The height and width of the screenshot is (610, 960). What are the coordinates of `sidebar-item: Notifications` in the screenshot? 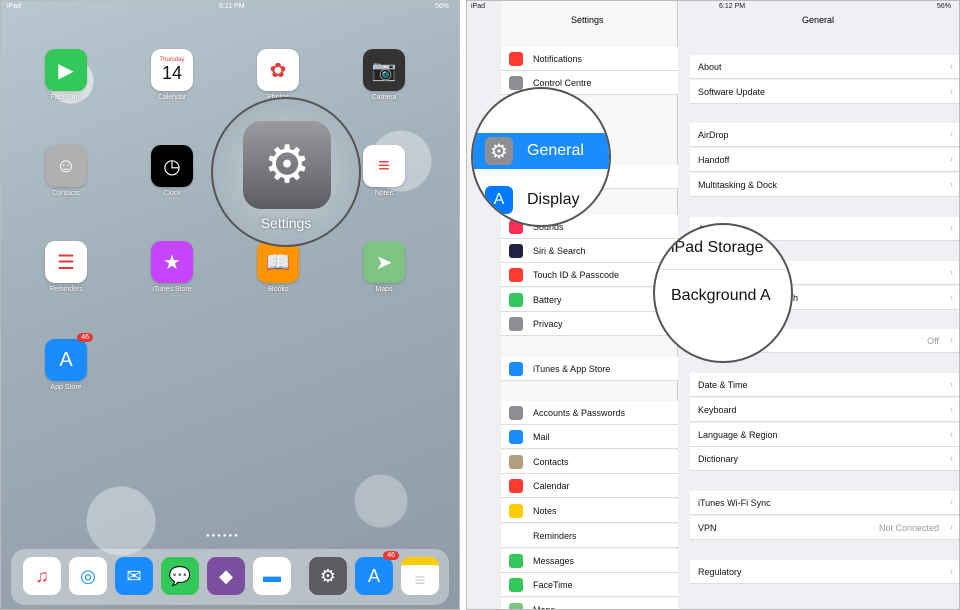 It's located at (589, 59).